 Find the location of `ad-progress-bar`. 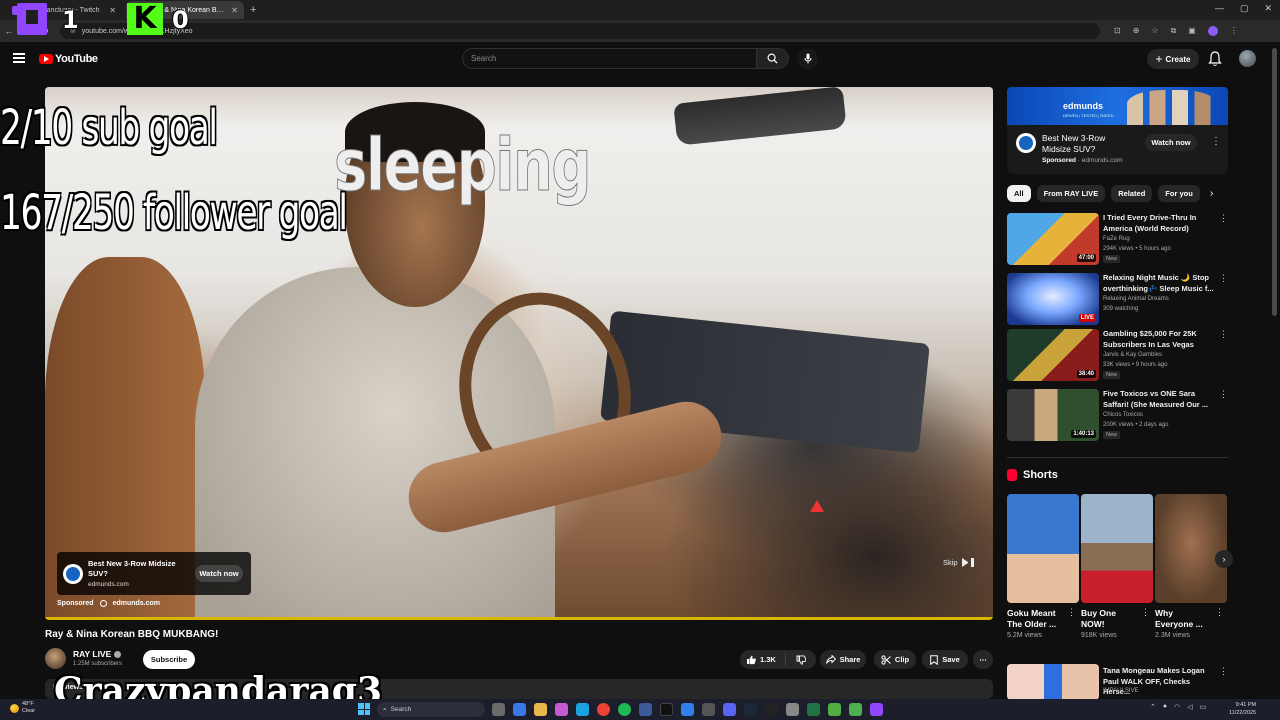

ad-progress-bar is located at coordinates (519, 618).